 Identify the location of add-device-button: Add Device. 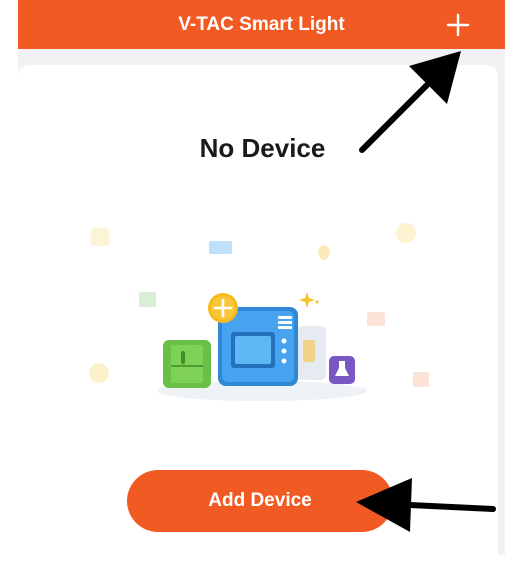
(260, 501).